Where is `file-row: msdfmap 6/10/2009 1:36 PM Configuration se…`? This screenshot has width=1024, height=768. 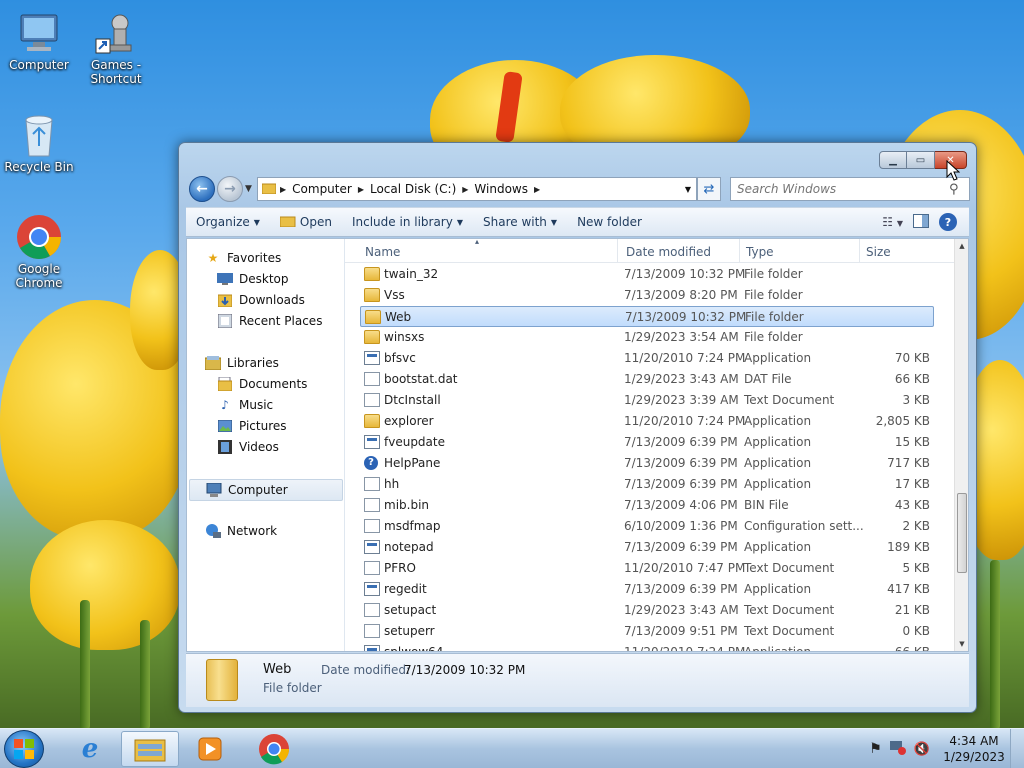 file-row: msdfmap 6/10/2009 1:36 PM Configuration se… is located at coordinates (647, 526).